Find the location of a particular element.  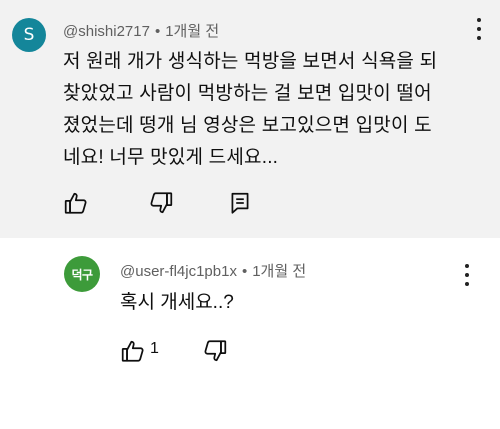

like-count: 1 is located at coordinates (154, 348).